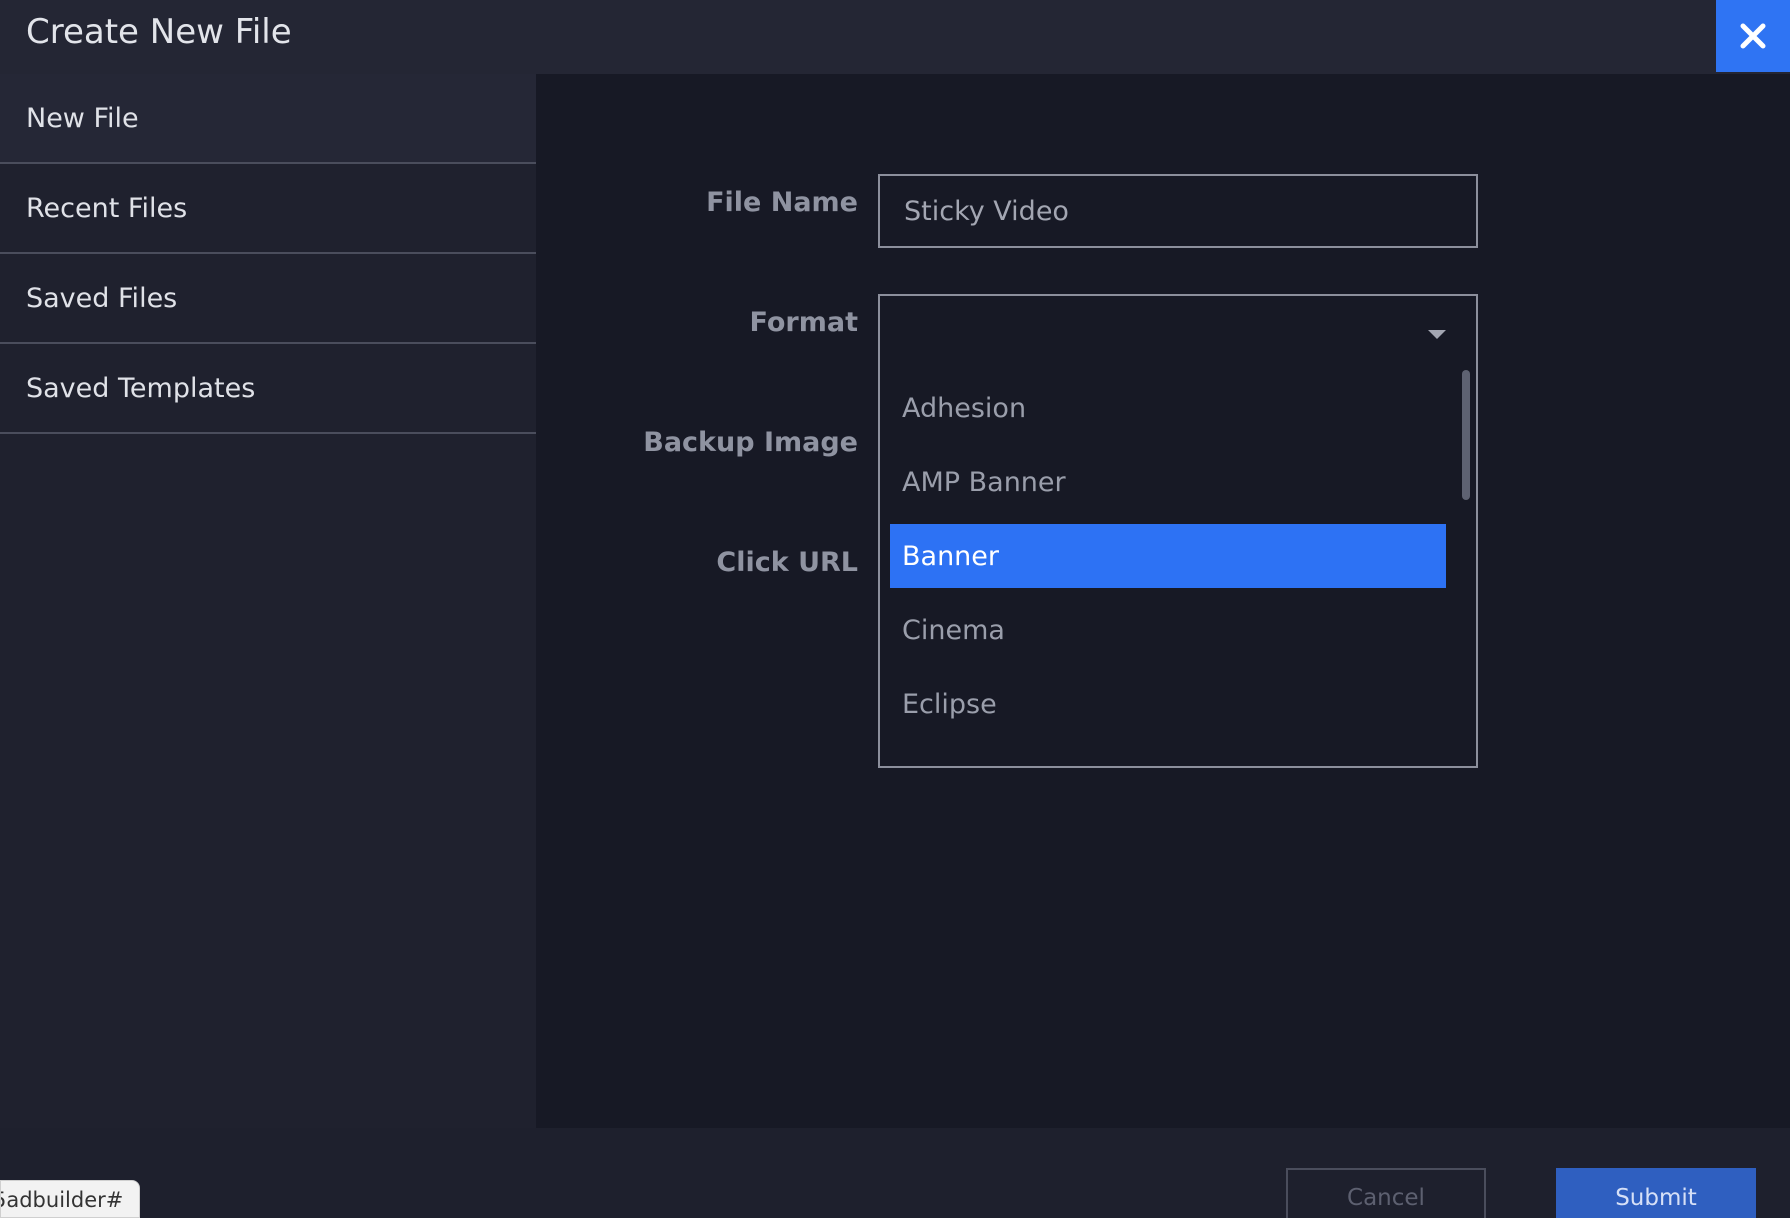 This screenshot has height=1218, width=1790. Describe the element at coordinates (1656, 1193) in the screenshot. I see `submit-button: Submit` at that location.